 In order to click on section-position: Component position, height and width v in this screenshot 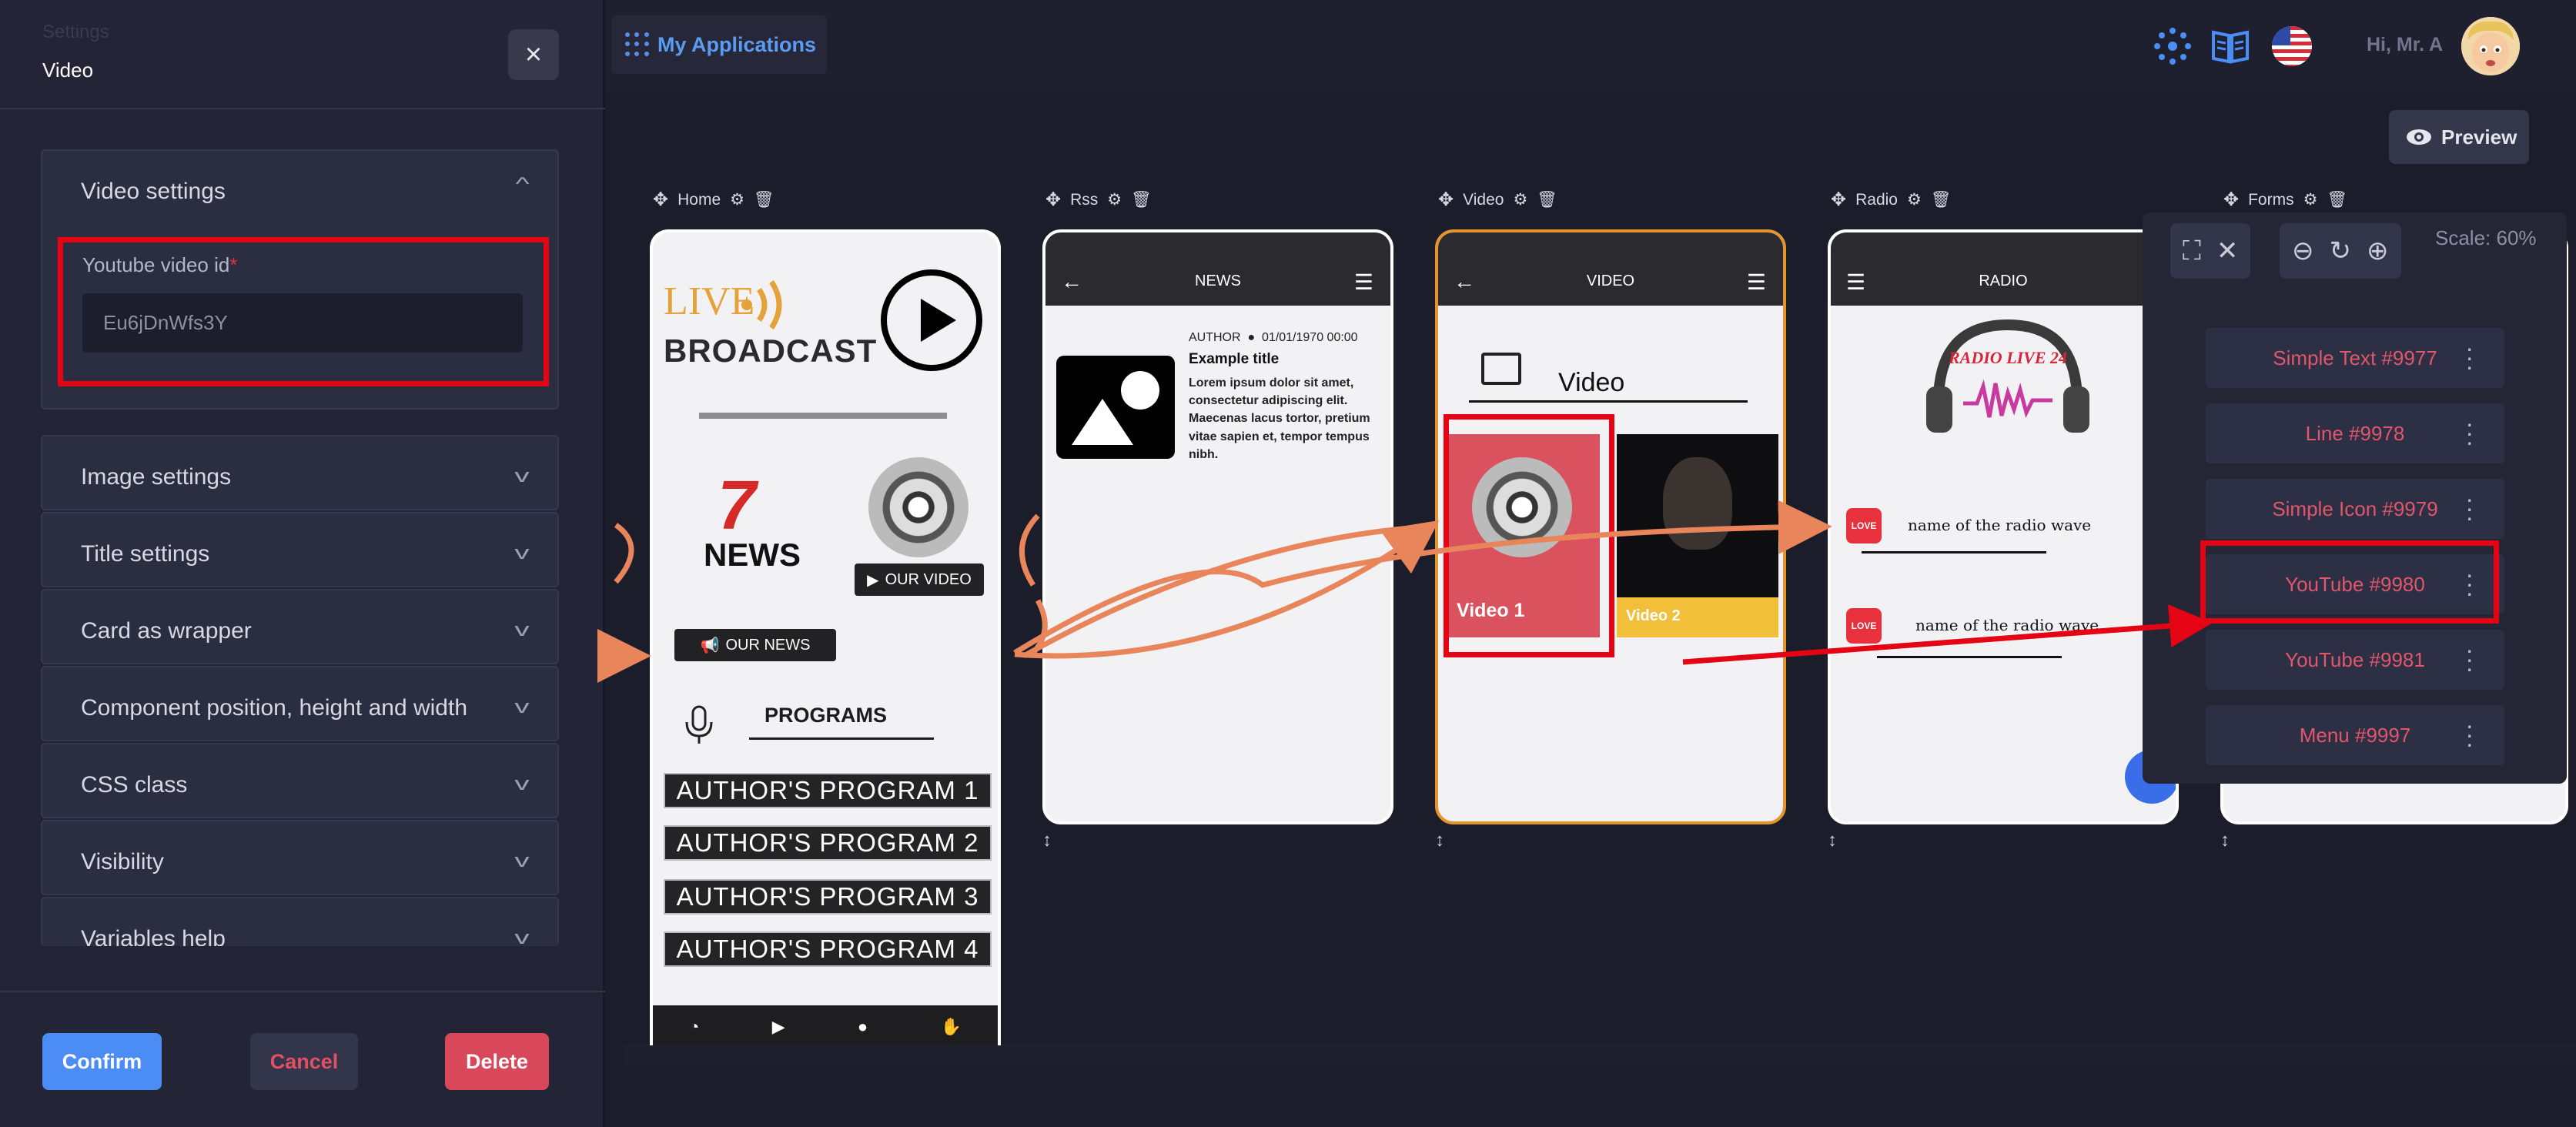, I will do `click(300, 703)`.